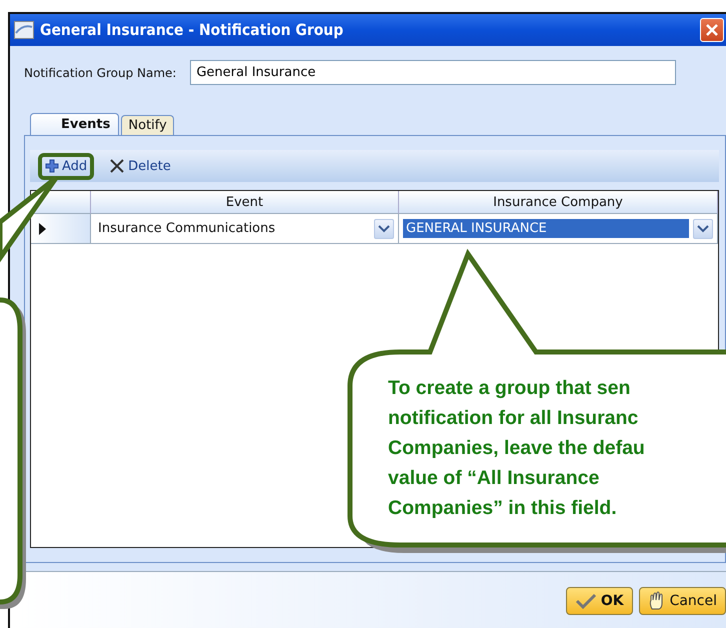 This screenshot has height=628, width=726. I want to click on triangle-right-icon, so click(42, 228).